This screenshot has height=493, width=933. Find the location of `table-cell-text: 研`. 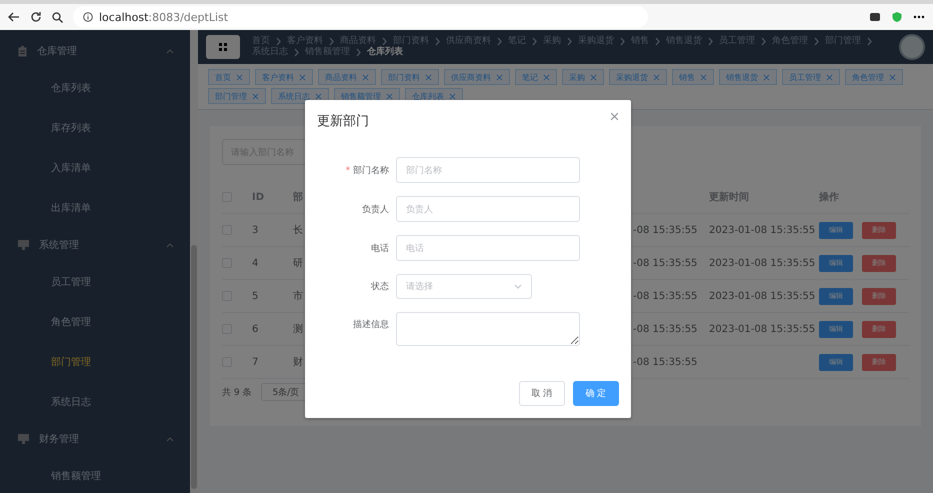

table-cell-text: 研 is located at coordinates (298, 263).